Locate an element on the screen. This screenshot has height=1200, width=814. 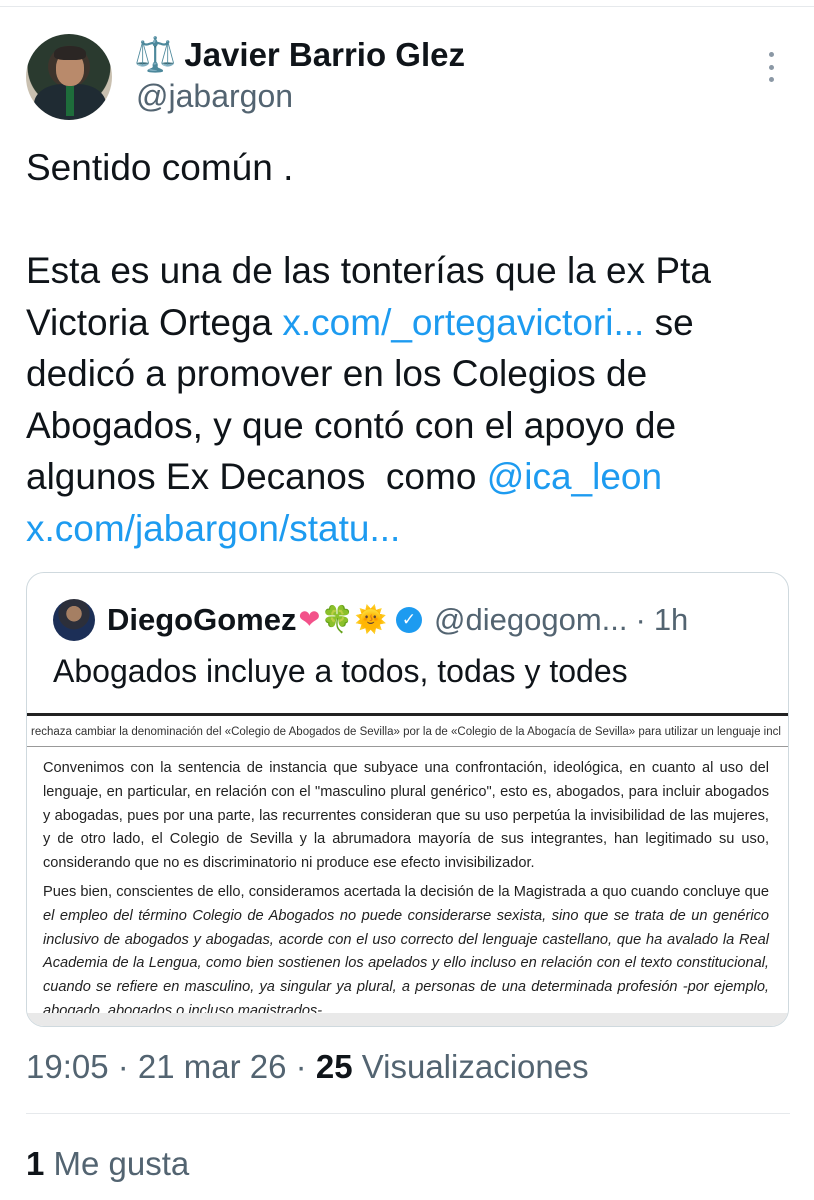
author-avatar is located at coordinates (69, 77).